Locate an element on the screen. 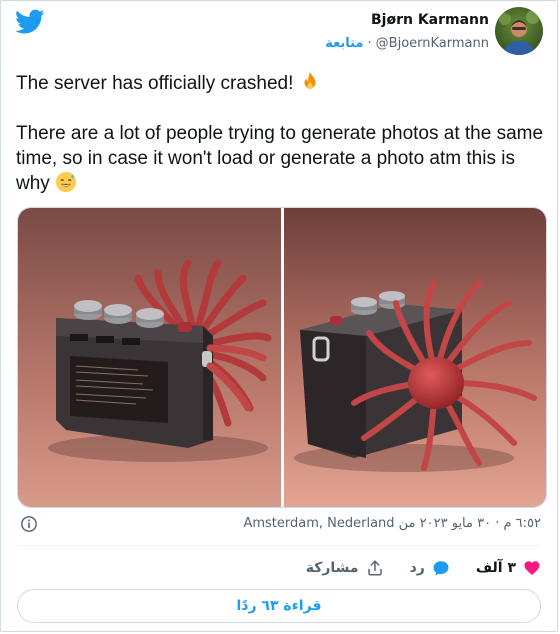 The width and height of the screenshot is (560, 634). like-button: ٣ آلف is located at coordinates (508, 568).